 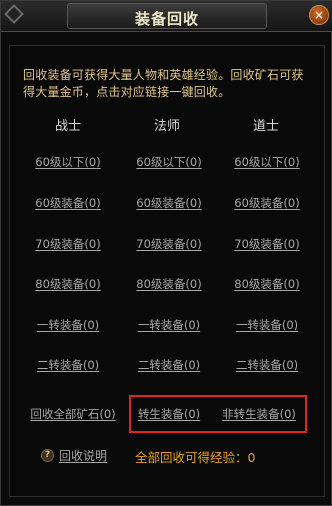 I want to click on total-exp-label: 全部回收可得经验：0, so click(x=195, y=457).